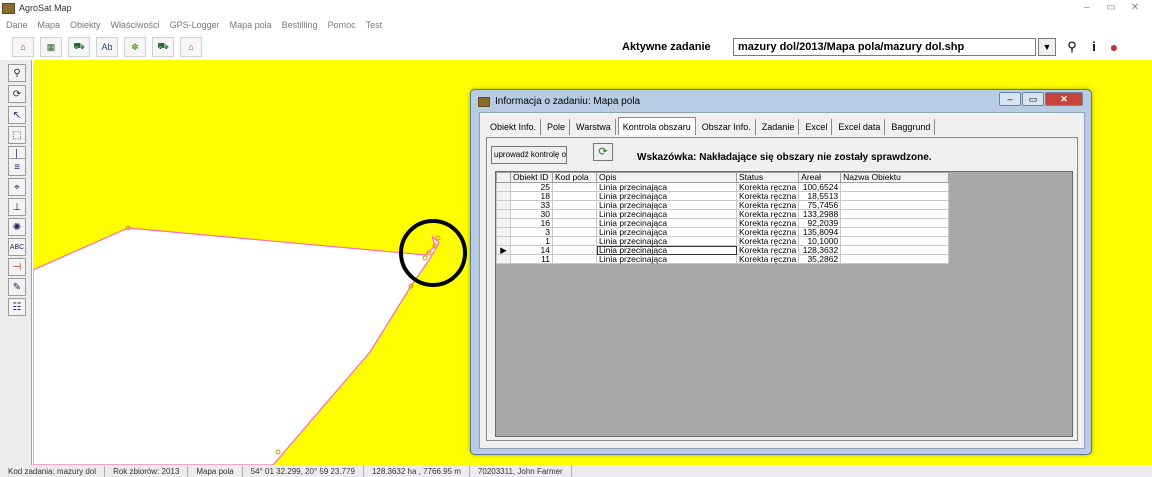 The height and width of the screenshot is (477, 1152). I want to click on close-button: ✕, so click(1135, 8).